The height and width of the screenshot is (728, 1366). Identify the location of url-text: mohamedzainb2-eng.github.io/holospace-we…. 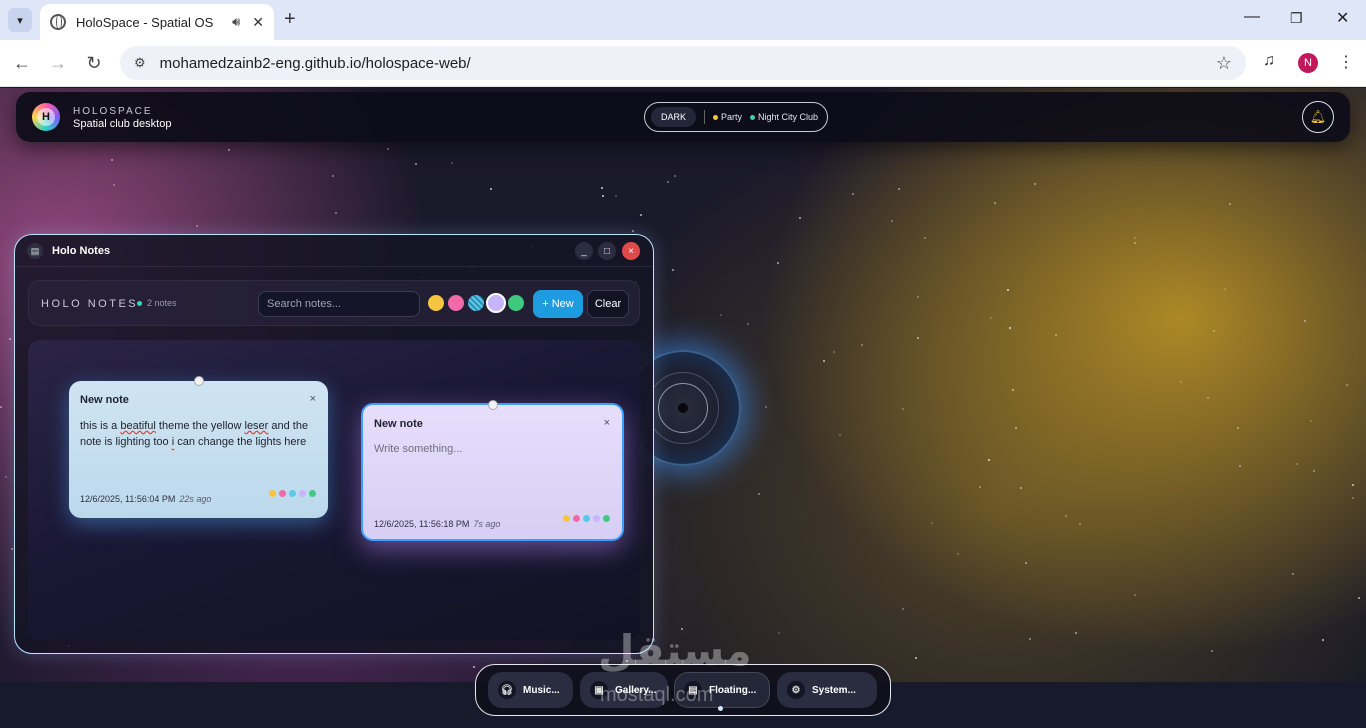
(688, 63).